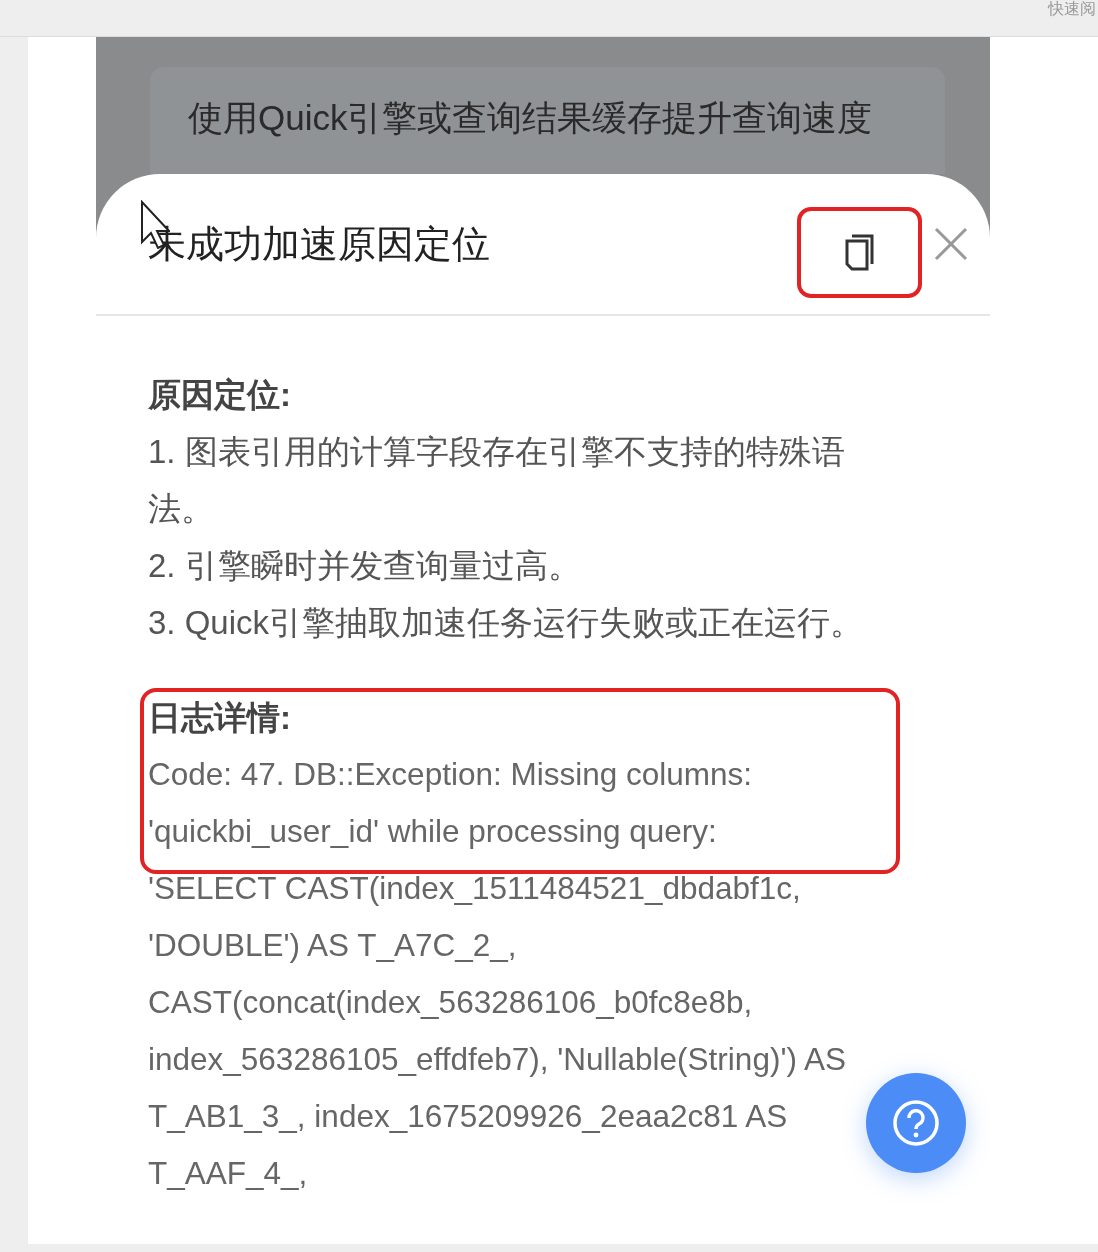 Image resolution: width=1098 pixels, height=1252 pixels. I want to click on quick-read-link: 快速阅, so click(1073, 18).